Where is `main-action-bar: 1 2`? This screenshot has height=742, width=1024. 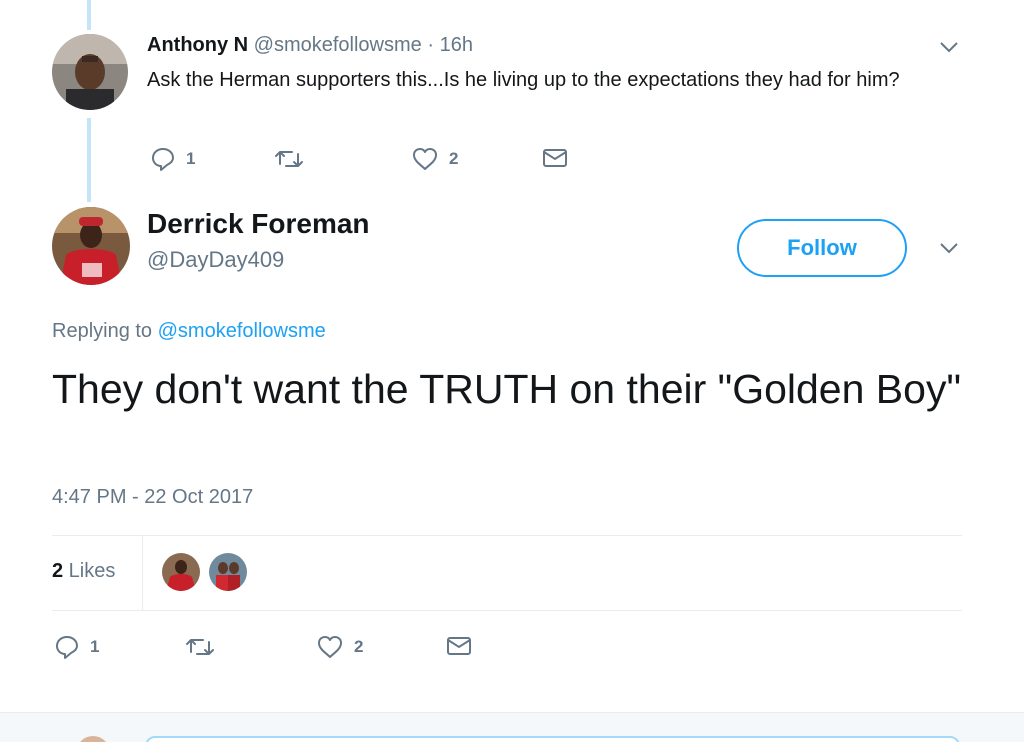
main-action-bar: 1 2 is located at coordinates (269, 648).